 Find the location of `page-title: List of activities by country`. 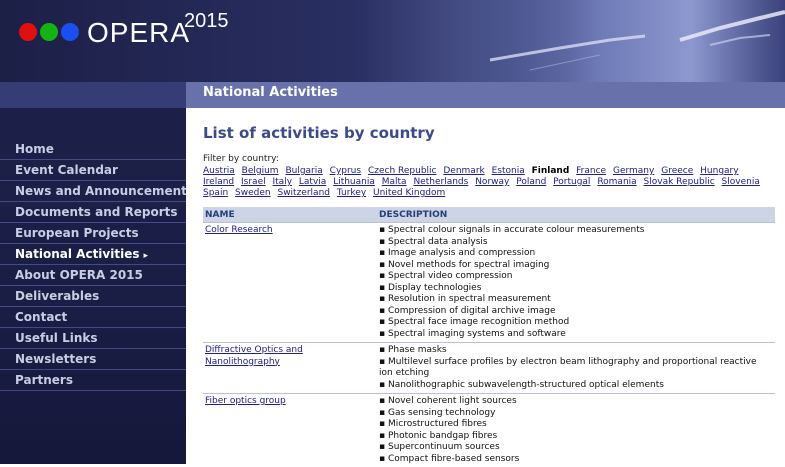

page-title: List of activities by country is located at coordinates (489, 133).